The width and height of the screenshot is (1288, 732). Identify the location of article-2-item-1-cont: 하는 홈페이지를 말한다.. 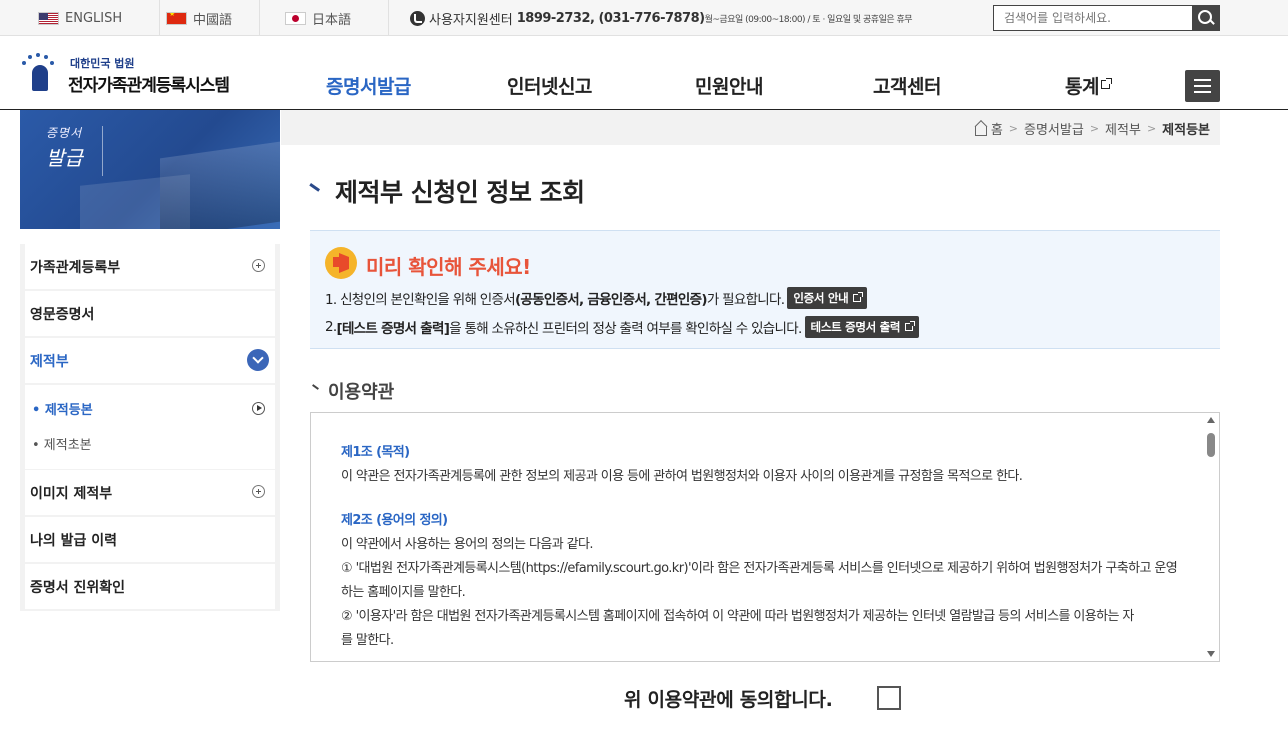
(403, 592).